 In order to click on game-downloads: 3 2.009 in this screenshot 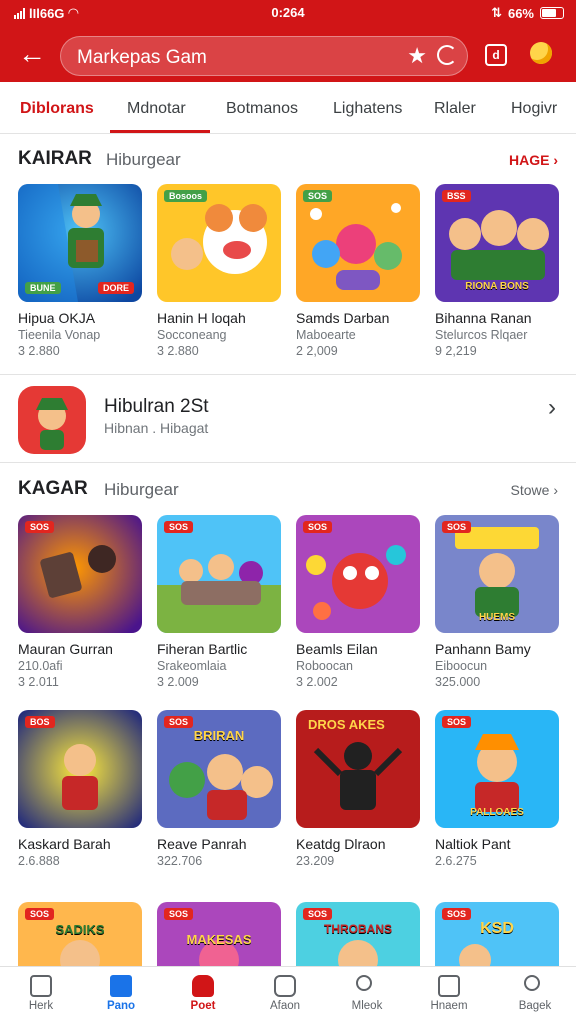, I will do `click(178, 682)`.